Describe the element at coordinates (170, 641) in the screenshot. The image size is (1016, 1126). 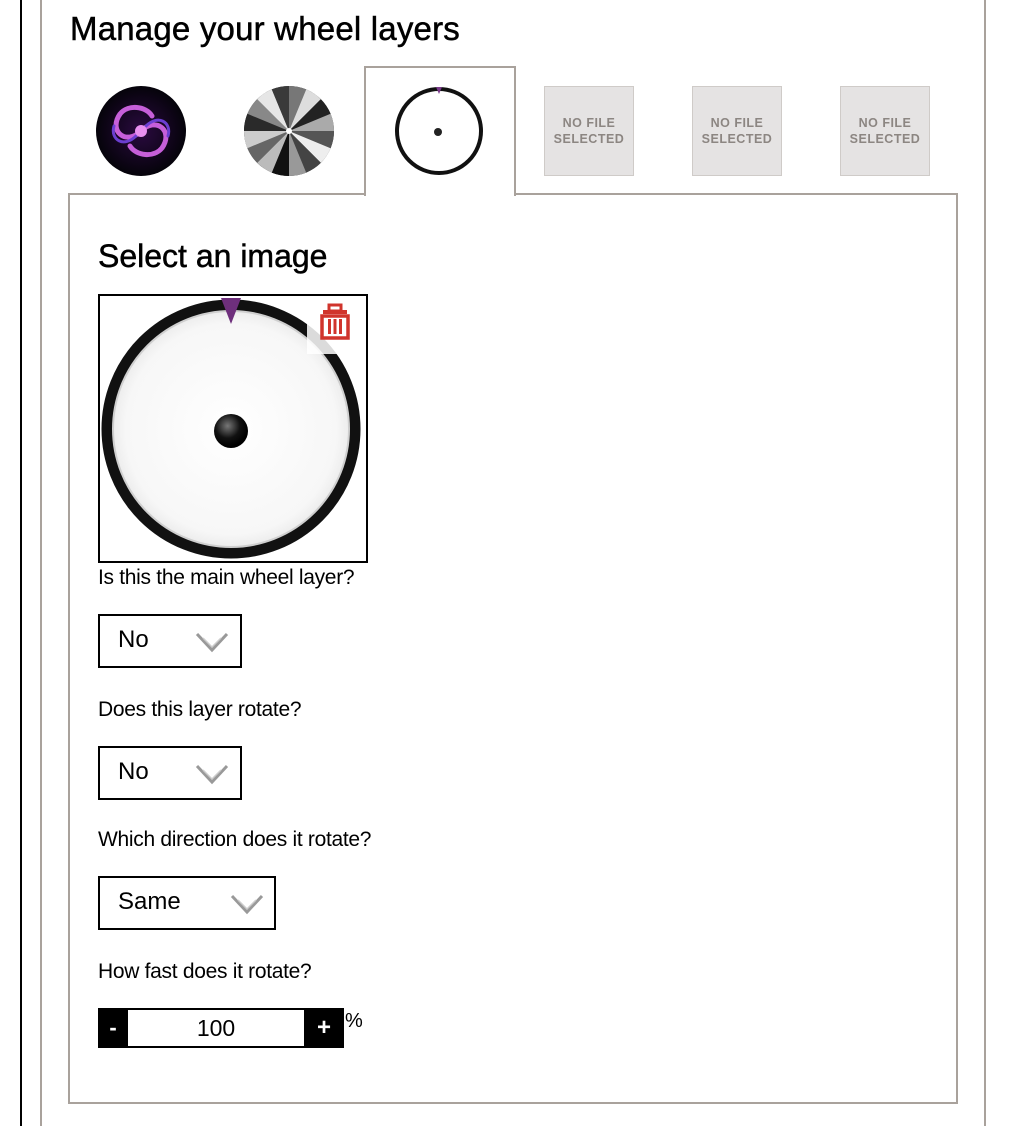
I see `main-layer-select: No` at that location.